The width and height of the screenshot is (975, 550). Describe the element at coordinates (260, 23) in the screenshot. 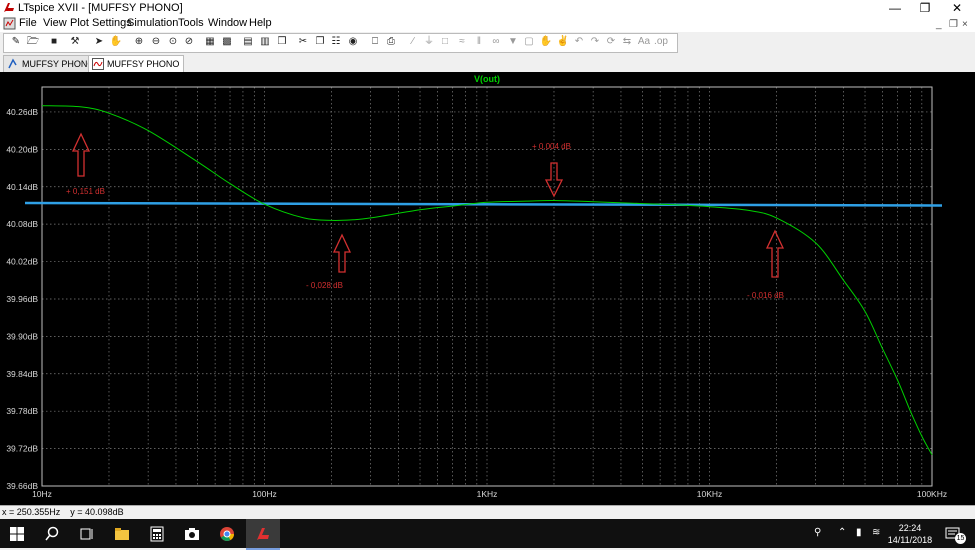

I see `menu-help: Help` at that location.